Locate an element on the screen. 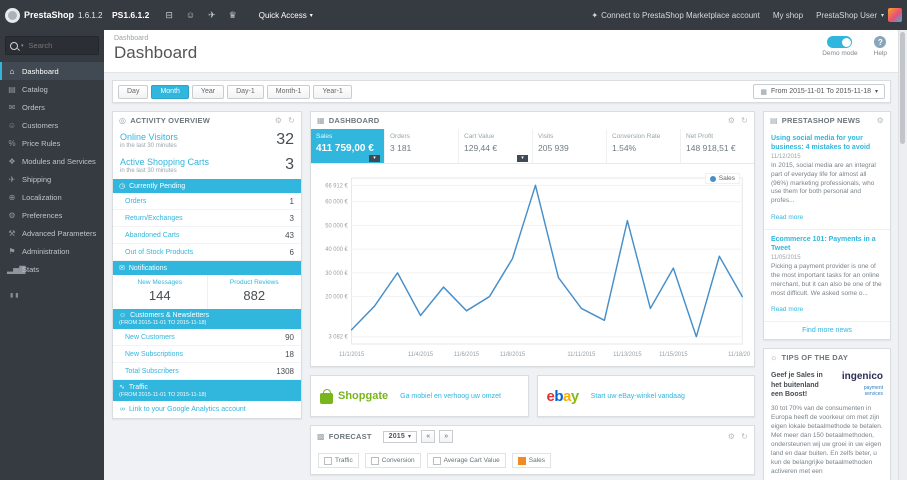  my-shop-link: My shop is located at coordinates (788, 15).